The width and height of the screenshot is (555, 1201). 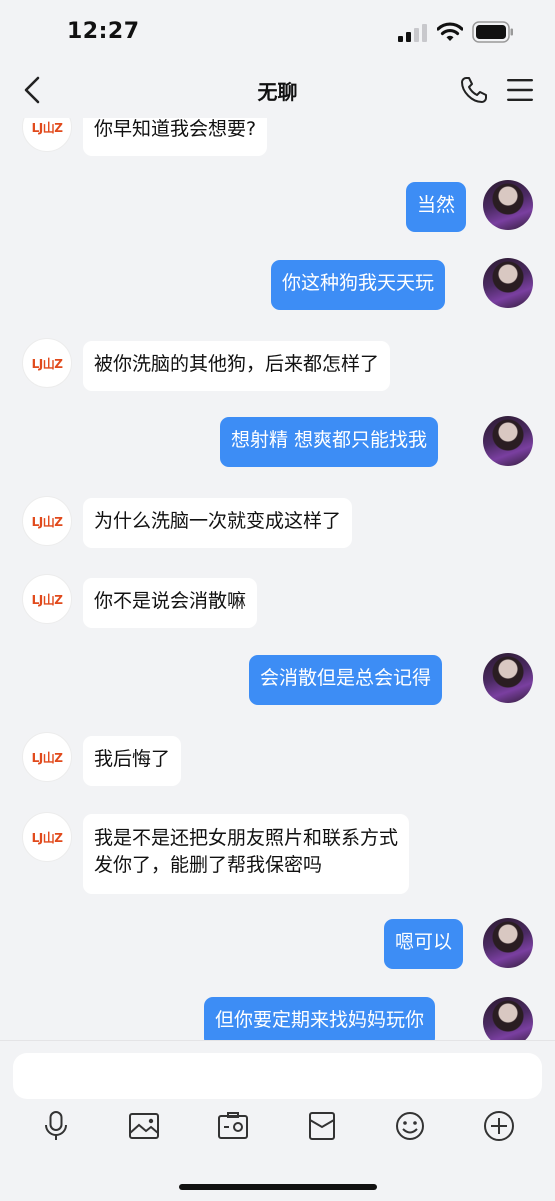 I want to click on outgoing-message-bubble: 会消散但是总会记得, so click(x=346, y=680).